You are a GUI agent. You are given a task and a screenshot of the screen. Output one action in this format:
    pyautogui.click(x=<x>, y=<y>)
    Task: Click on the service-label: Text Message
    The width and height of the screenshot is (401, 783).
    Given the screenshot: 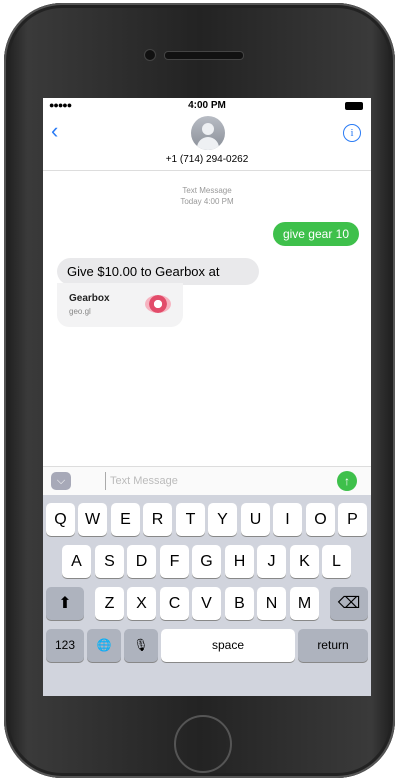 What is the action you would take?
    pyautogui.click(x=207, y=190)
    